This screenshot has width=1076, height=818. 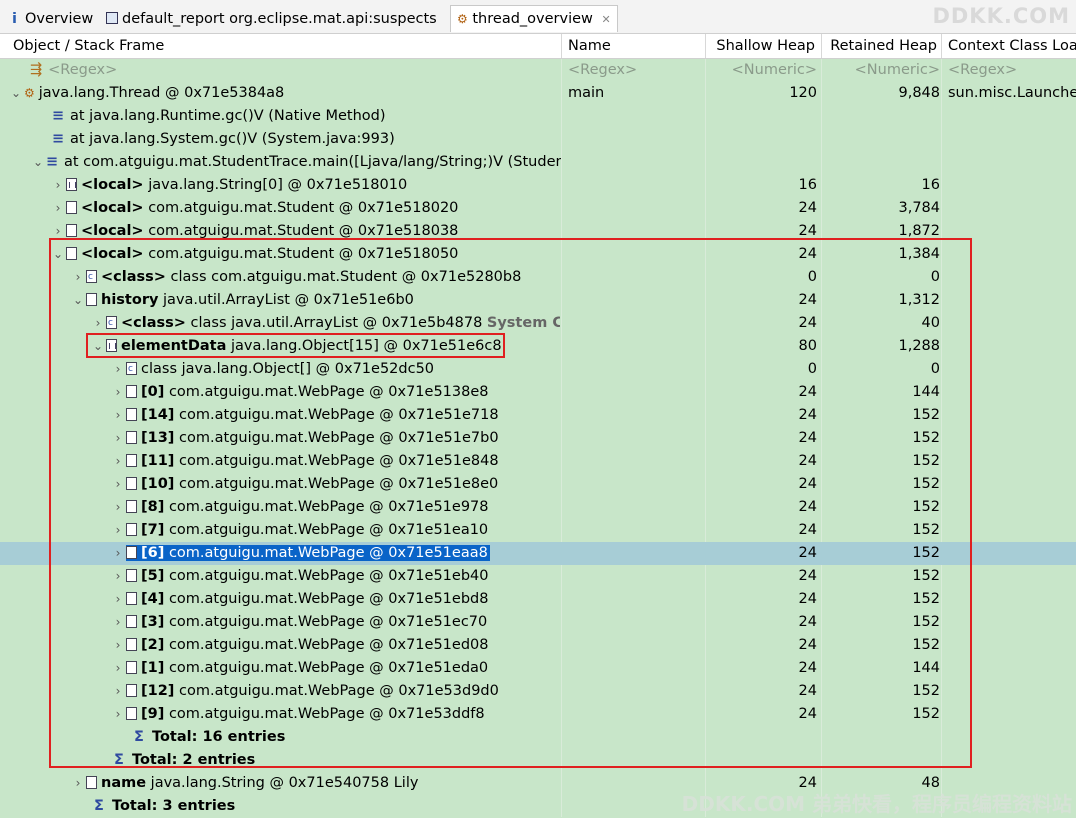 What do you see at coordinates (284, 783) in the screenshot?
I see `object-label: java.lang.String @ 0x71e540758 Lily` at bounding box center [284, 783].